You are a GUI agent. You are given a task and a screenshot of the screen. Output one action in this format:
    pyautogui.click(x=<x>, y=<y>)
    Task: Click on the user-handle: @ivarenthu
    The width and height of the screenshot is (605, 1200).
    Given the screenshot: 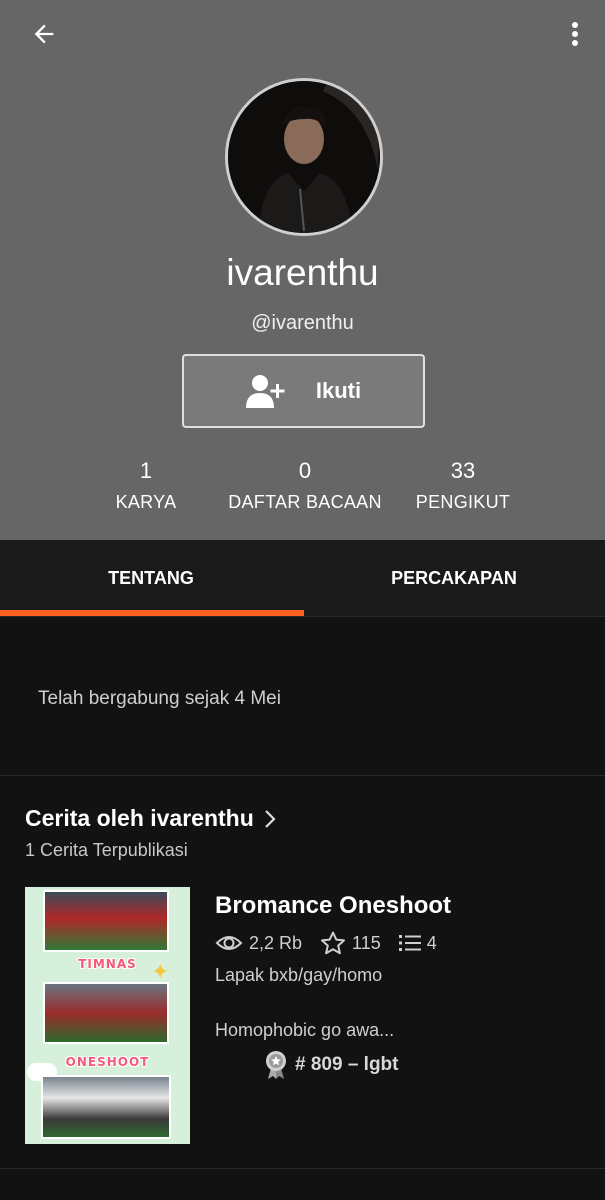 What is the action you would take?
    pyautogui.click(x=302, y=323)
    